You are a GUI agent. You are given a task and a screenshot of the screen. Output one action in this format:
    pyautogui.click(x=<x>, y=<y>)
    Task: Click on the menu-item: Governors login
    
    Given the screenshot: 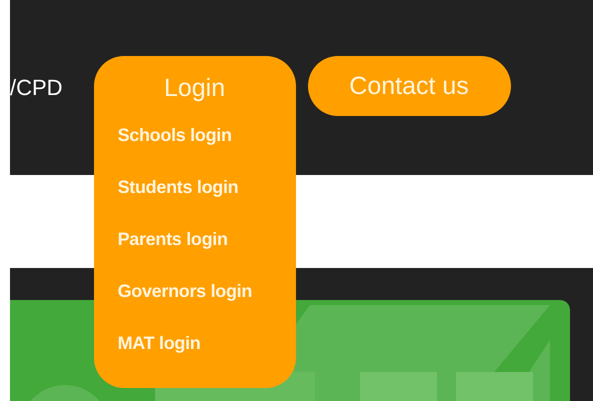 What is the action you would take?
    pyautogui.click(x=185, y=291)
    